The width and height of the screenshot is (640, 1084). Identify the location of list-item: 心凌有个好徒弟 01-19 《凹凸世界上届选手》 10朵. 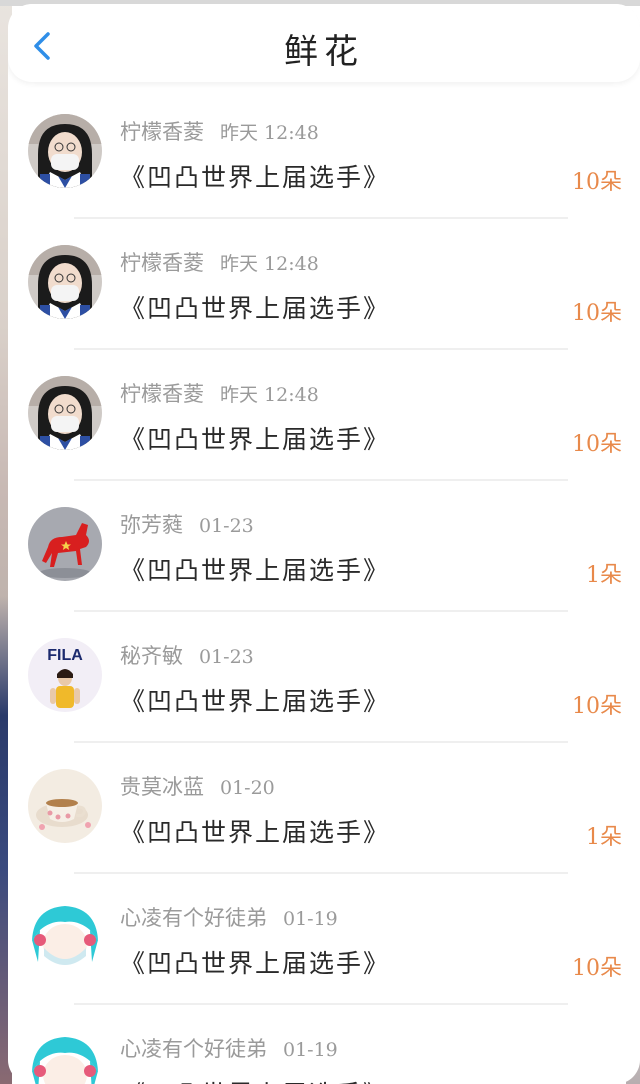
(324, 939).